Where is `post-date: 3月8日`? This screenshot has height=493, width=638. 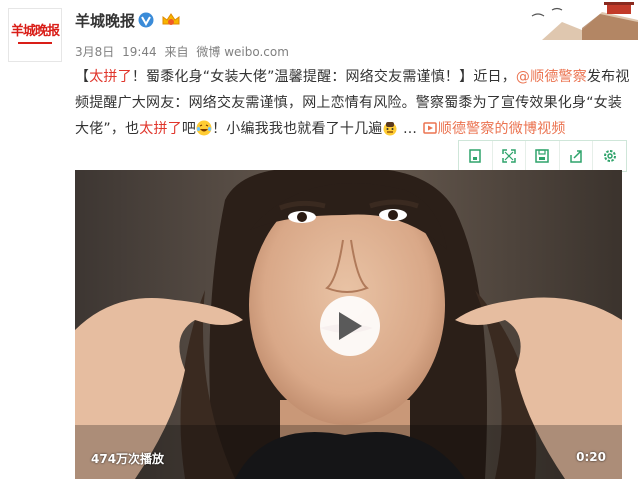 post-date: 3月8日 is located at coordinates (94, 52).